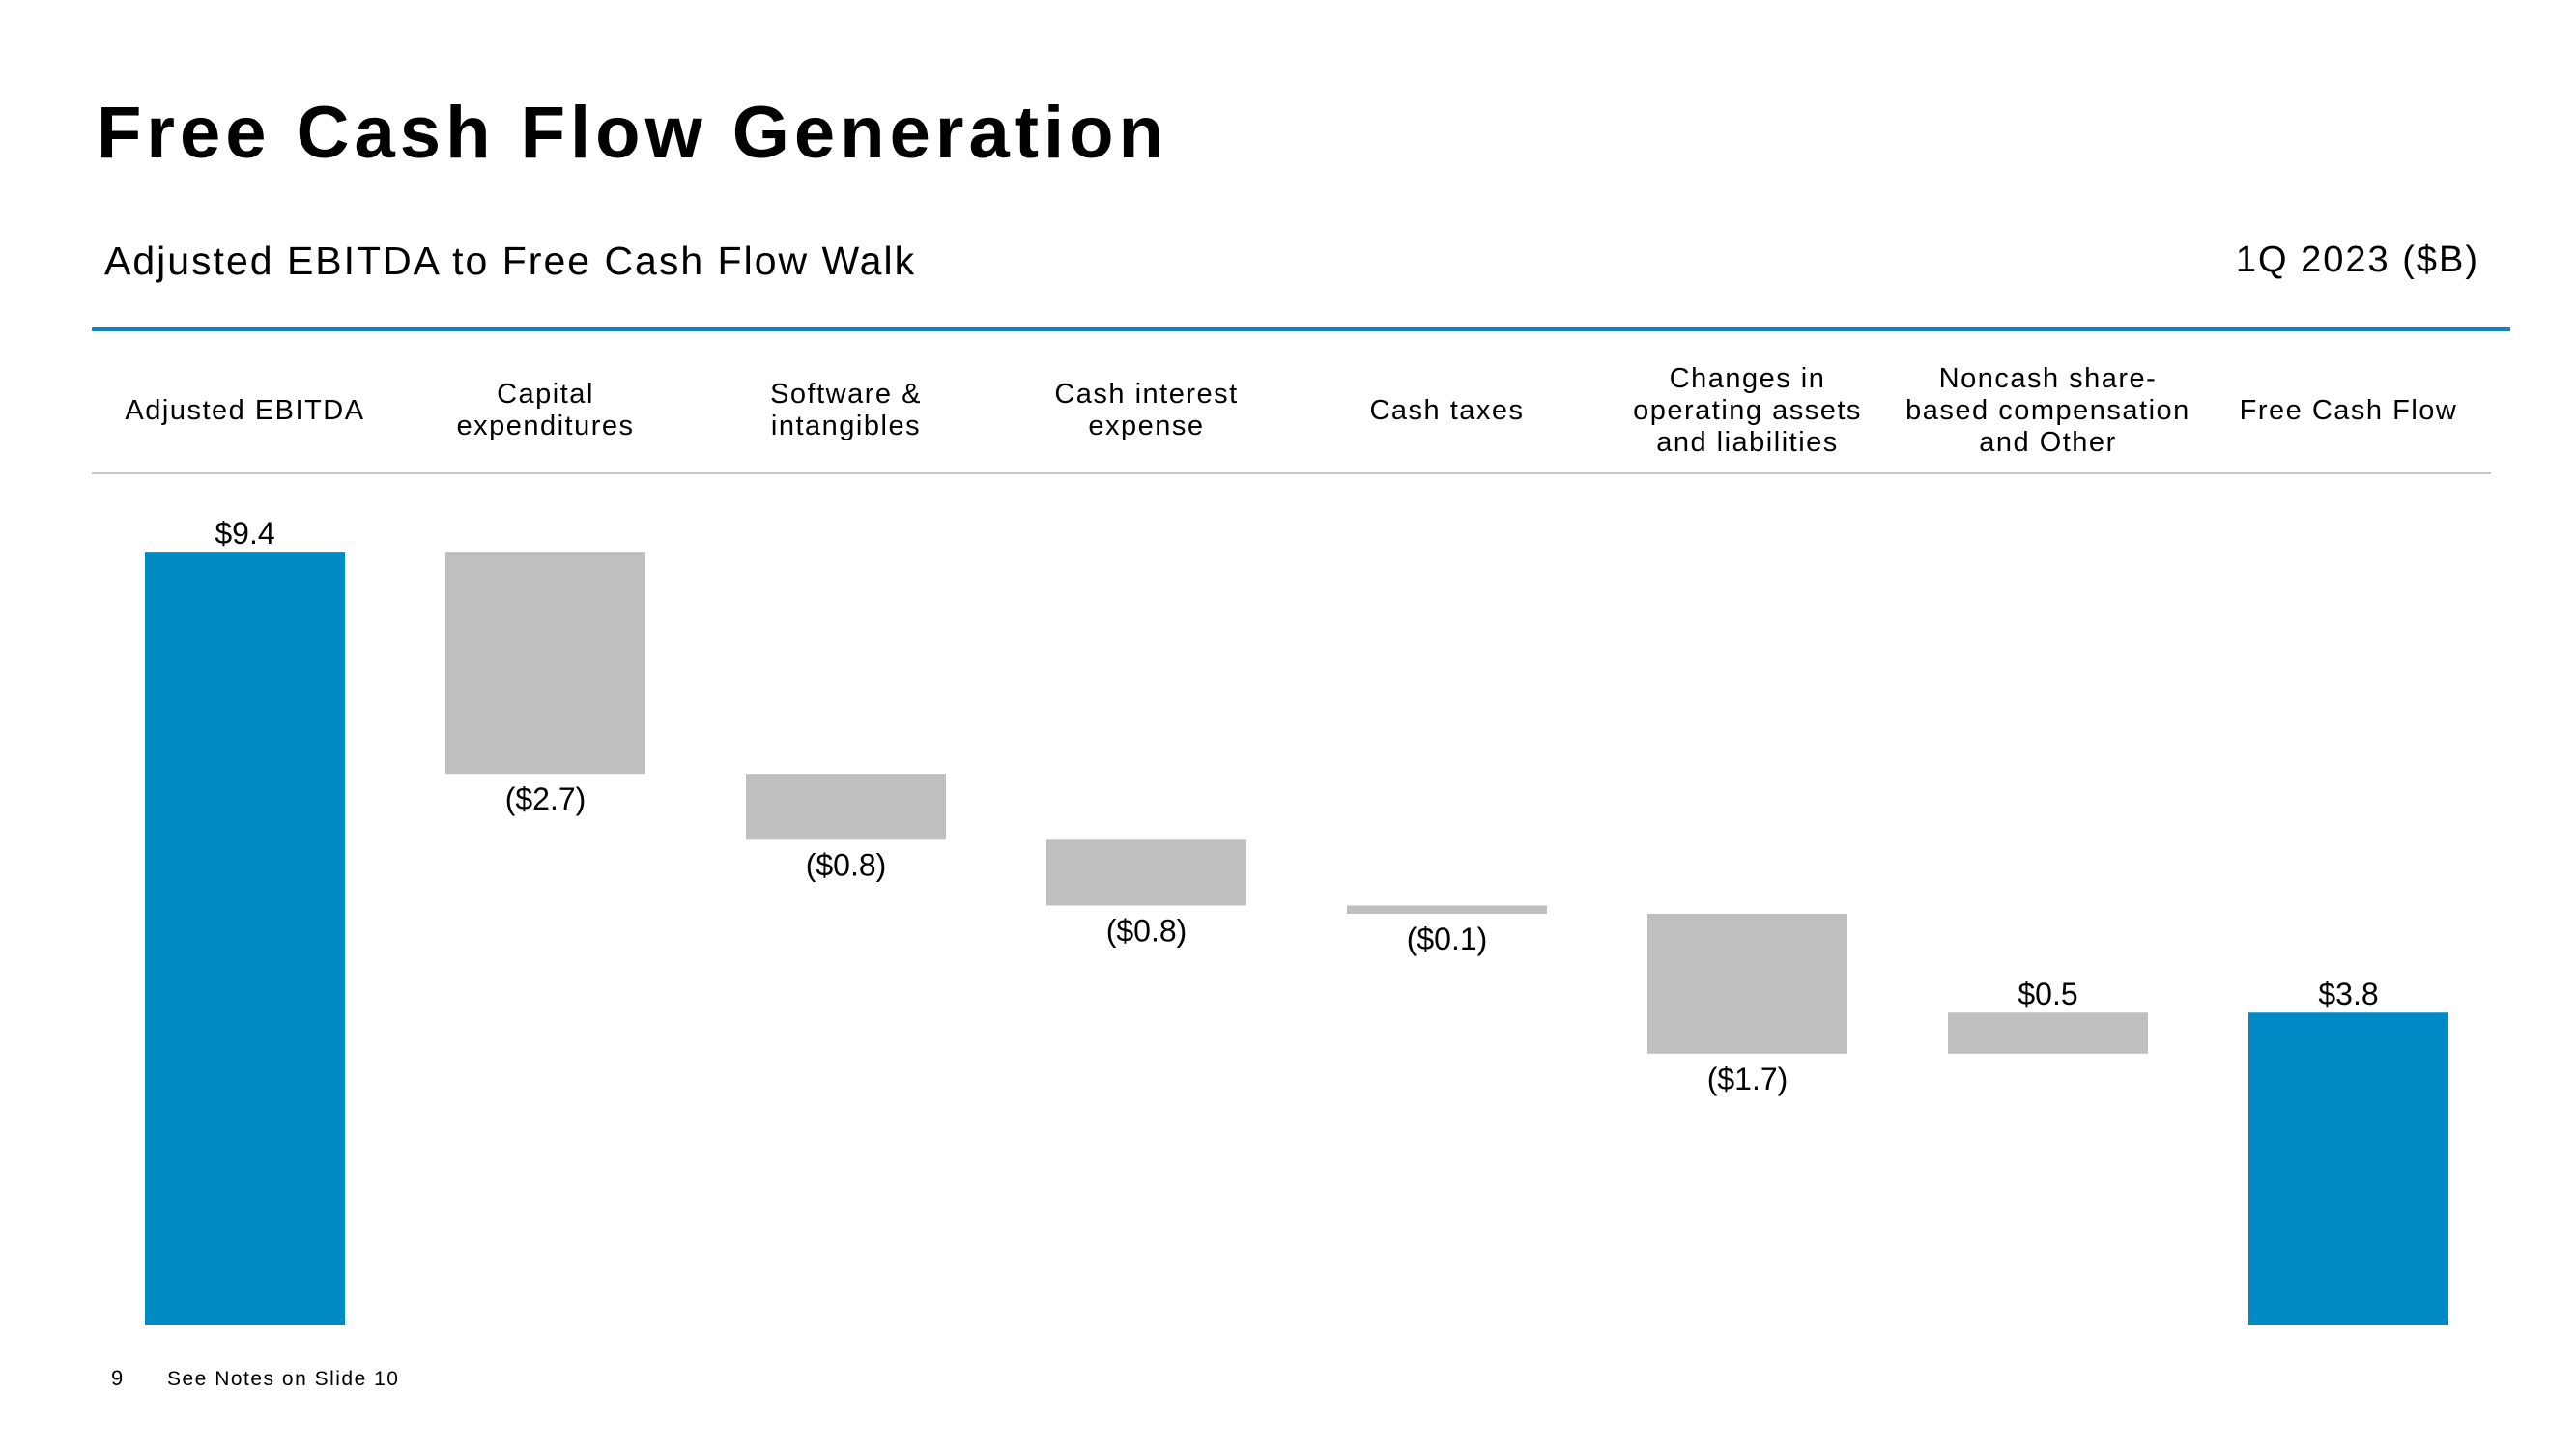  Describe the element at coordinates (245, 533) in the screenshot. I see `data-label: $9.4` at that location.